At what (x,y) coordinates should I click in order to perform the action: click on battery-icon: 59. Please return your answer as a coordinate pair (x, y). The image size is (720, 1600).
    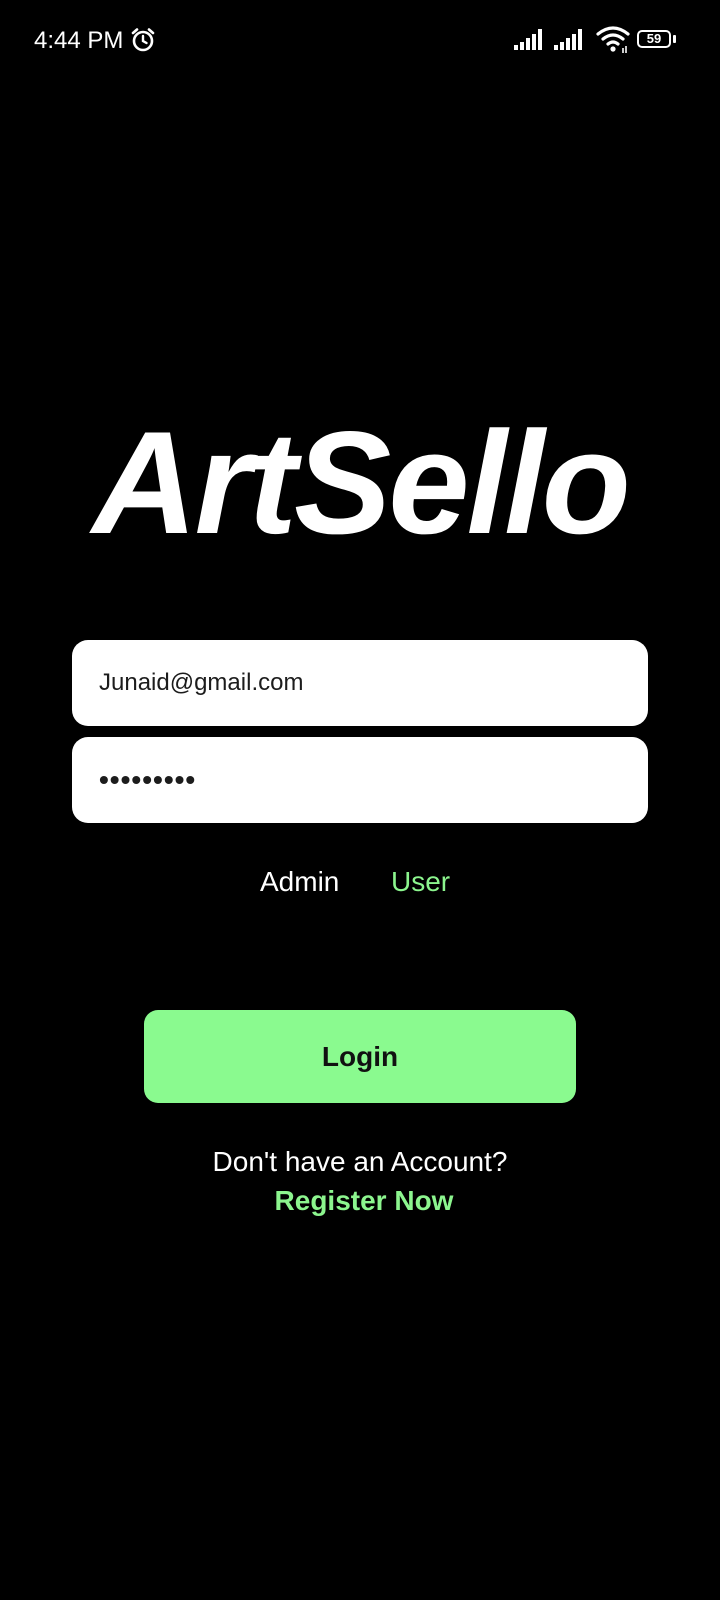
    Looking at the image, I should click on (657, 40).